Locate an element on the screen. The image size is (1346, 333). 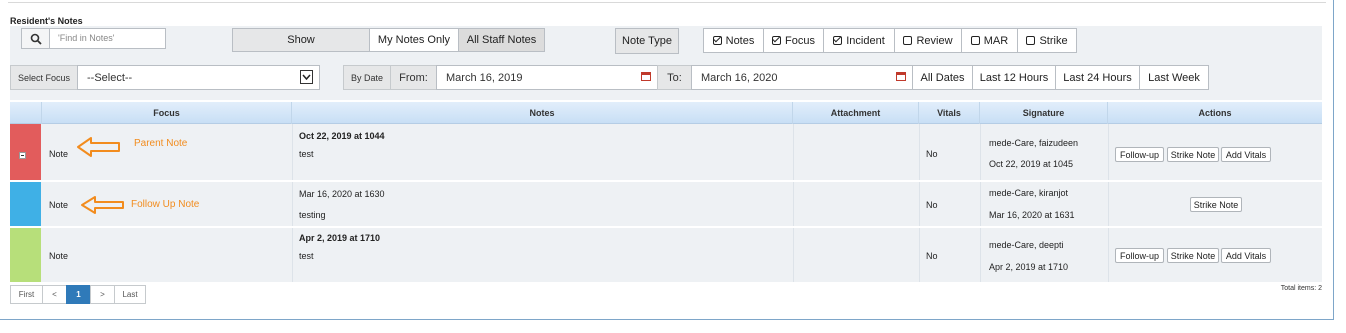
signature-date: Oct 22, 2019 at 1045 is located at coordinates (1031, 164).